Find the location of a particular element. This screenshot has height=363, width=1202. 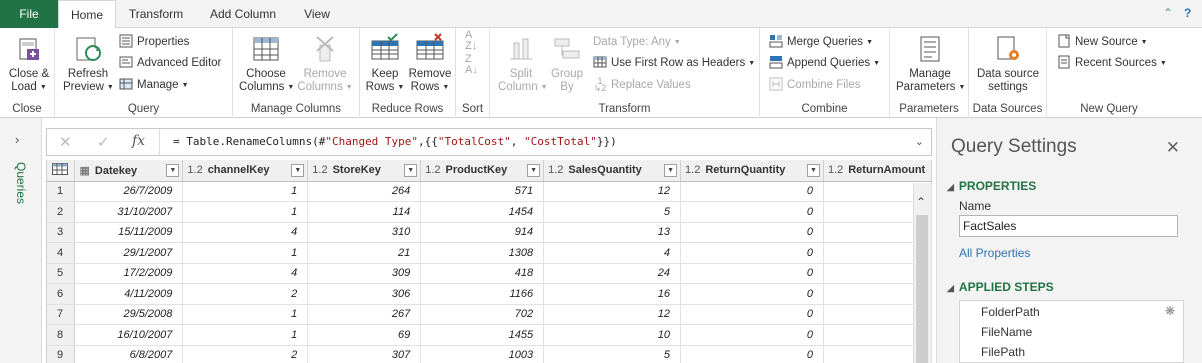

column-header-returnquantity: 1.2 ReturnQuantity ▼ is located at coordinates (752, 171).